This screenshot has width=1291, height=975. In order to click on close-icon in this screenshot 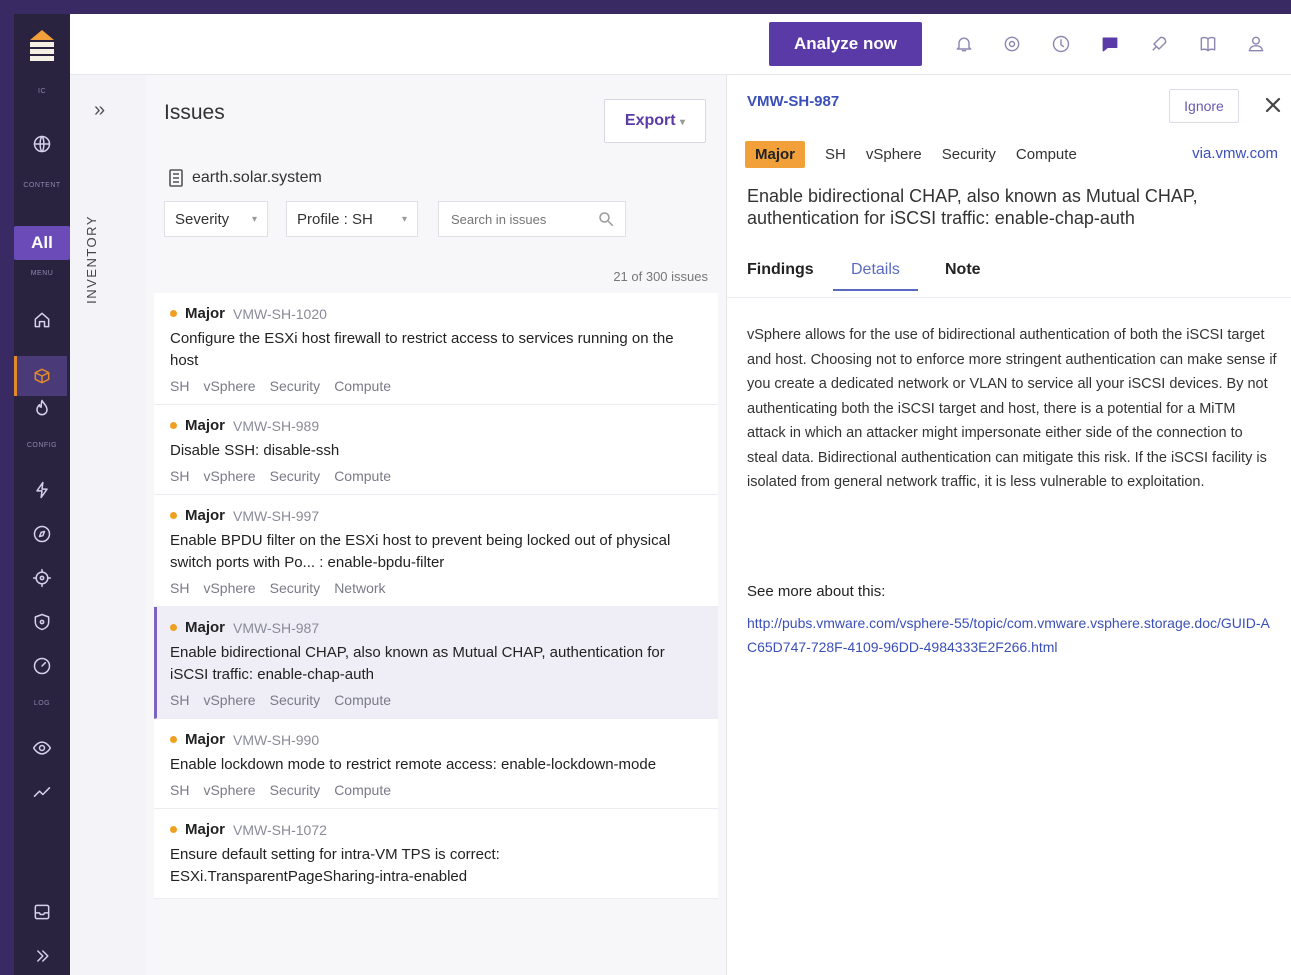, I will do `click(1273, 105)`.